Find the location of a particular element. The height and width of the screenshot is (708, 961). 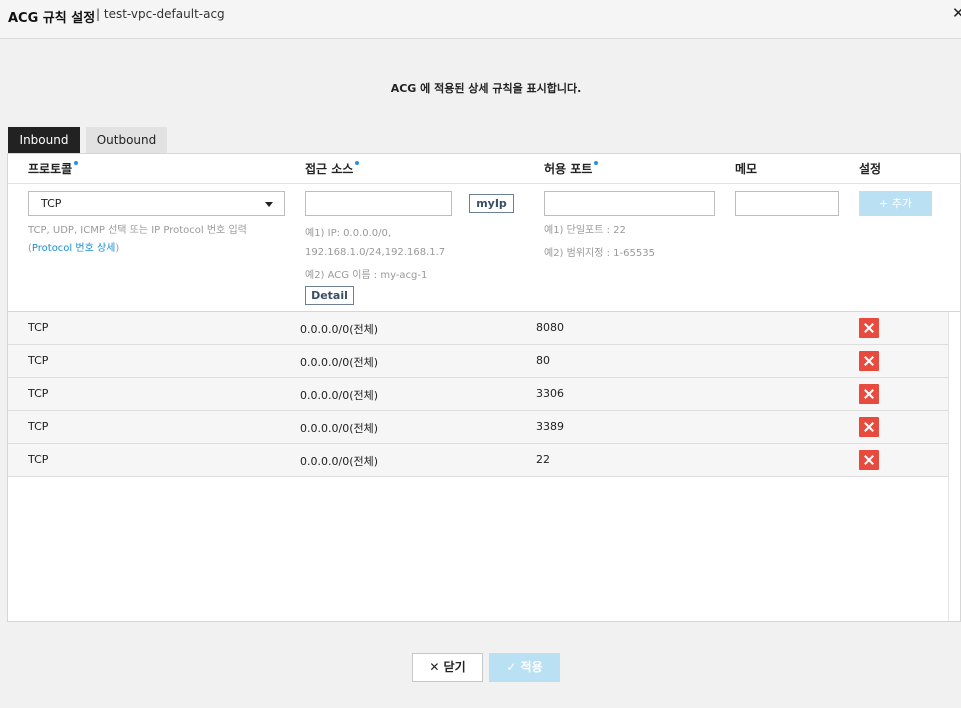

rule-port: 22 is located at coordinates (543, 459).